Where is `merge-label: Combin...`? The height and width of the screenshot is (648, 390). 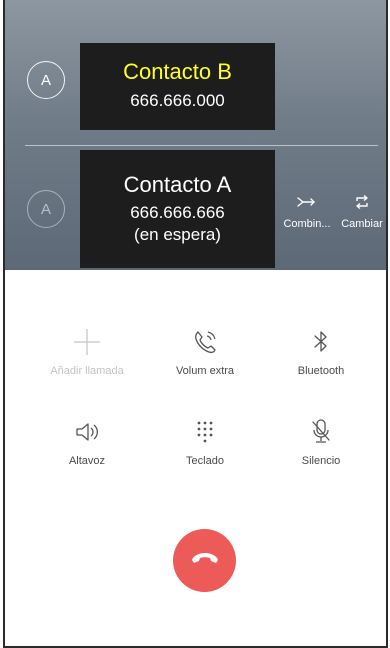
merge-label: Combin... is located at coordinates (307, 224).